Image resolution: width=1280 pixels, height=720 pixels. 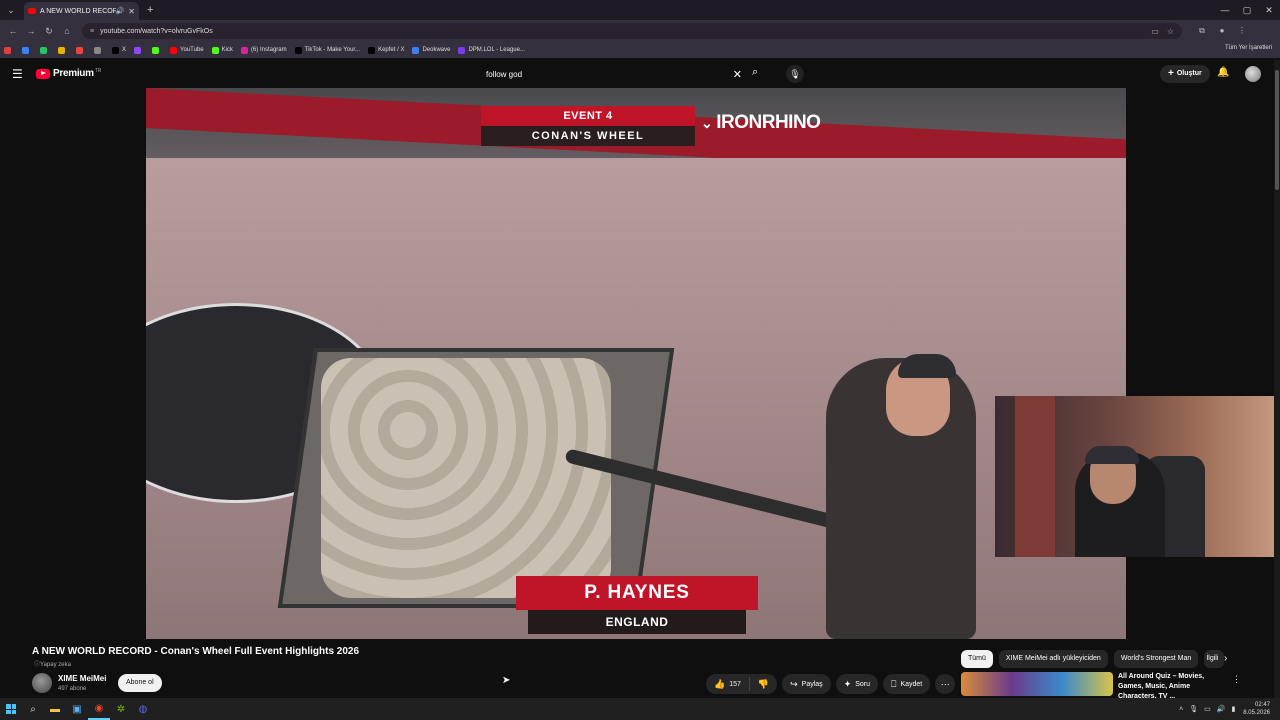 I want to click on bookmark-item: Kepfet / X, so click(x=386, y=50).